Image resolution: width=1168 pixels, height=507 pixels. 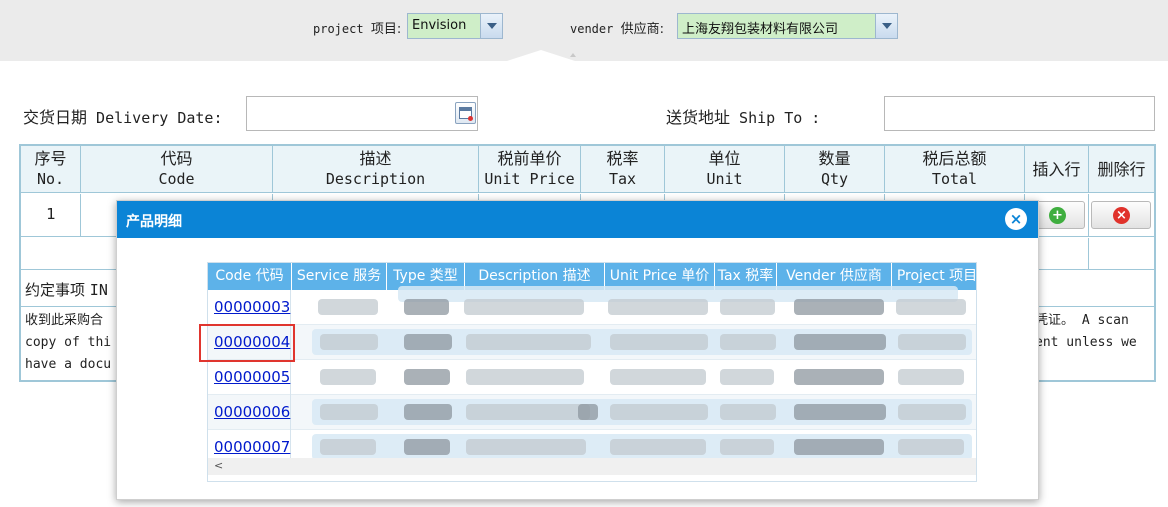 What do you see at coordinates (725, 169) in the screenshot?
I see `col-unit: 单位 Unit` at bounding box center [725, 169].